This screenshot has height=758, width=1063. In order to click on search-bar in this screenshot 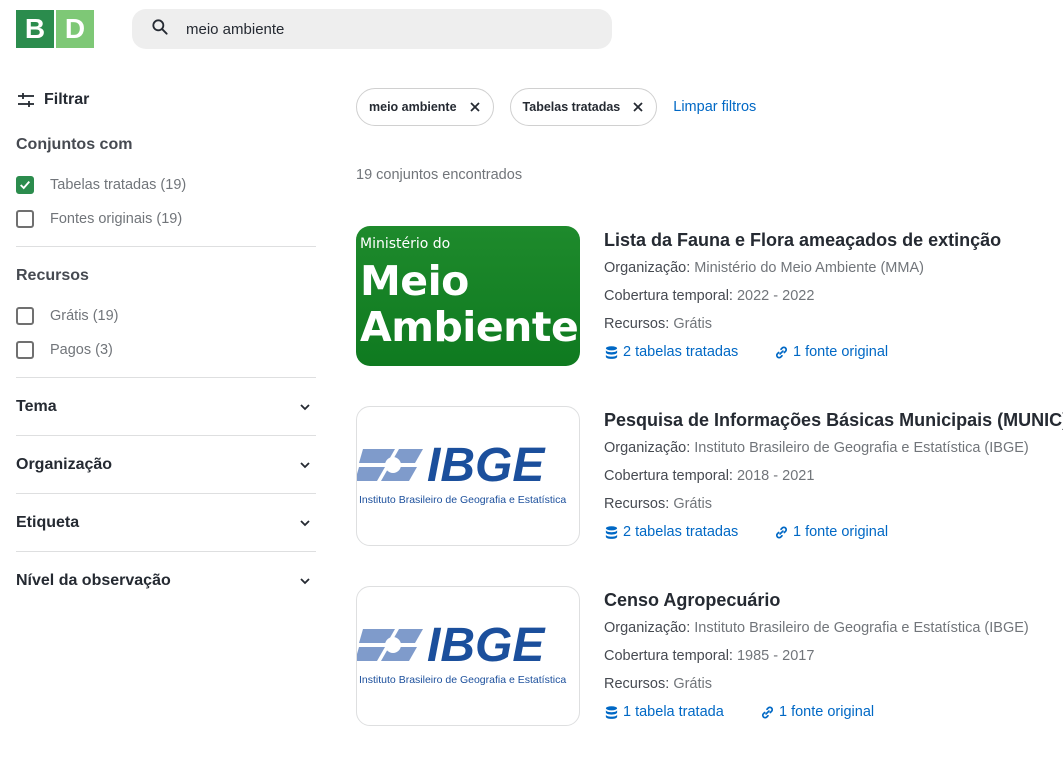, I will do `click(372, 29)`.